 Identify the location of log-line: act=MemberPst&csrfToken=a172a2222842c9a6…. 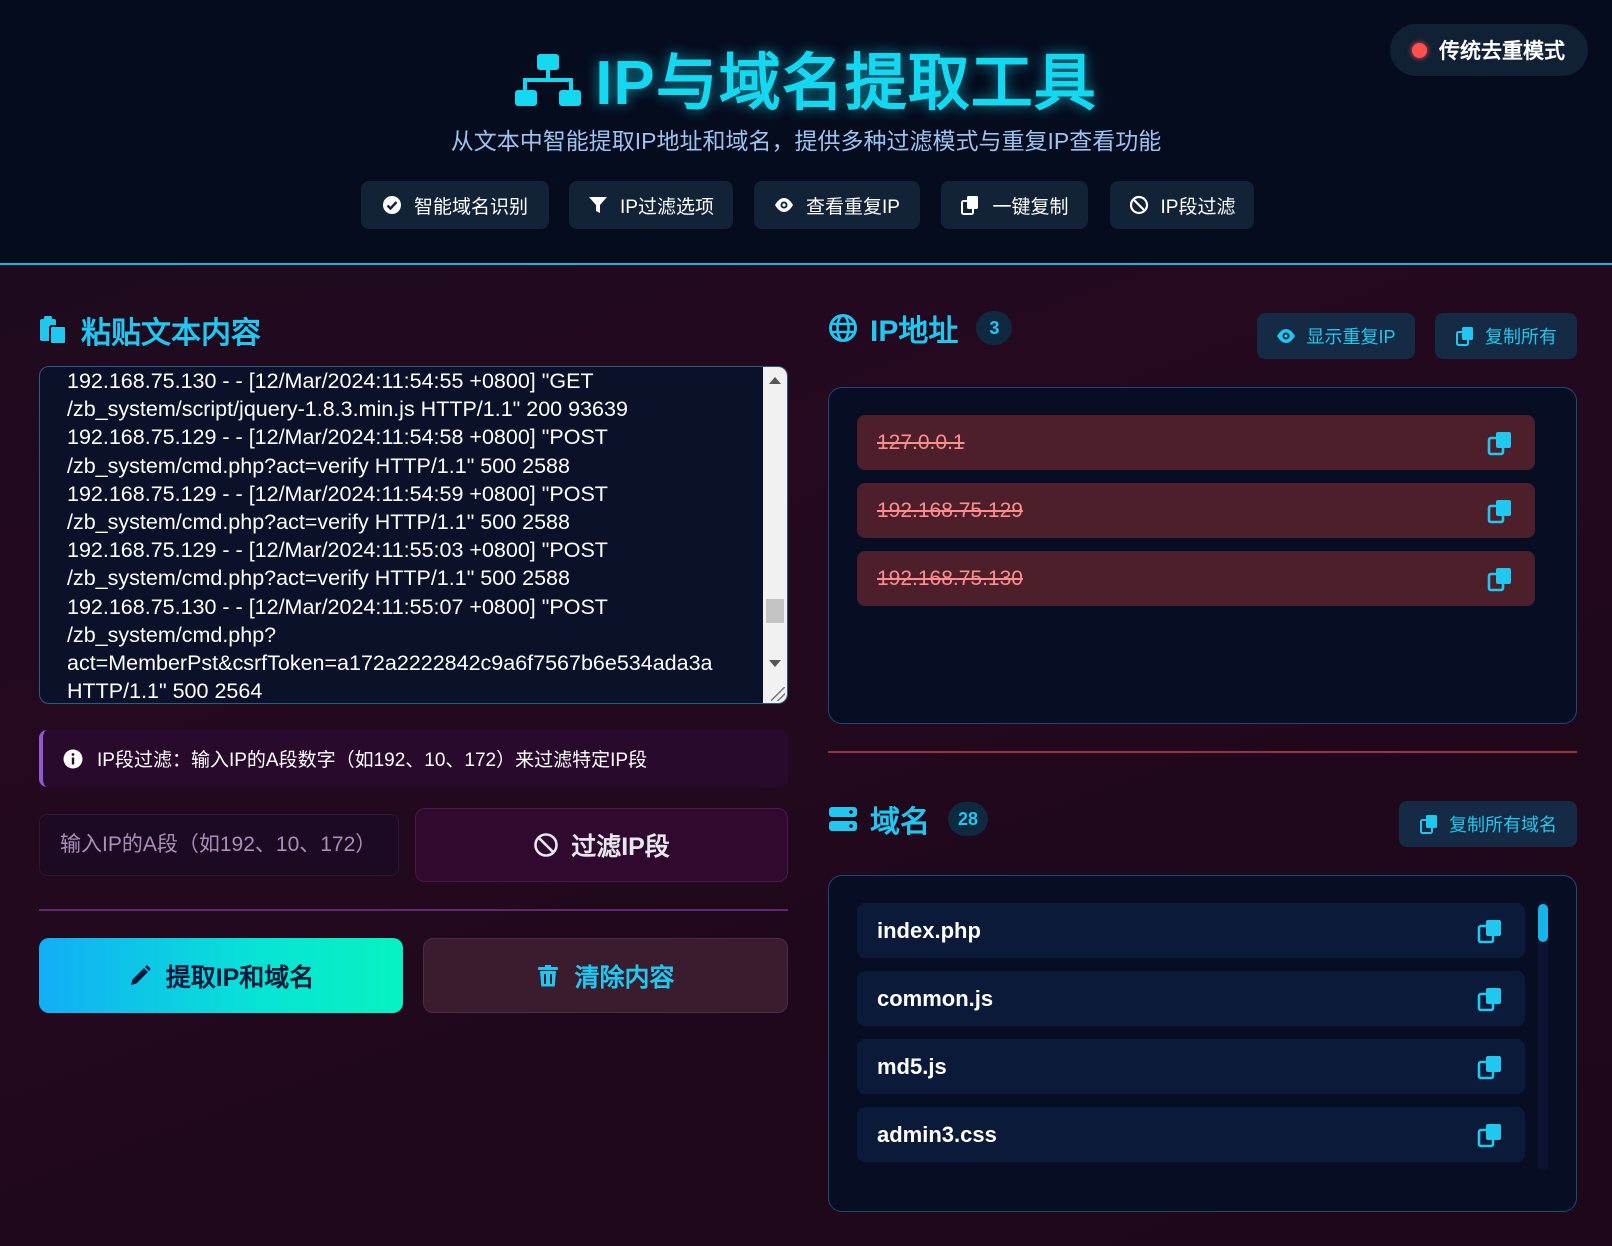
(390, 663).